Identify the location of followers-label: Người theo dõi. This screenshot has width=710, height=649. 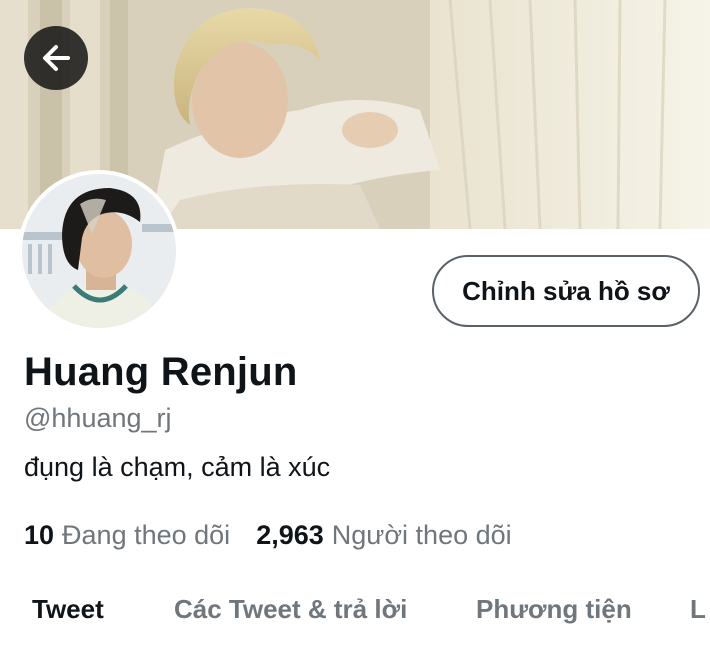
(421, 535).